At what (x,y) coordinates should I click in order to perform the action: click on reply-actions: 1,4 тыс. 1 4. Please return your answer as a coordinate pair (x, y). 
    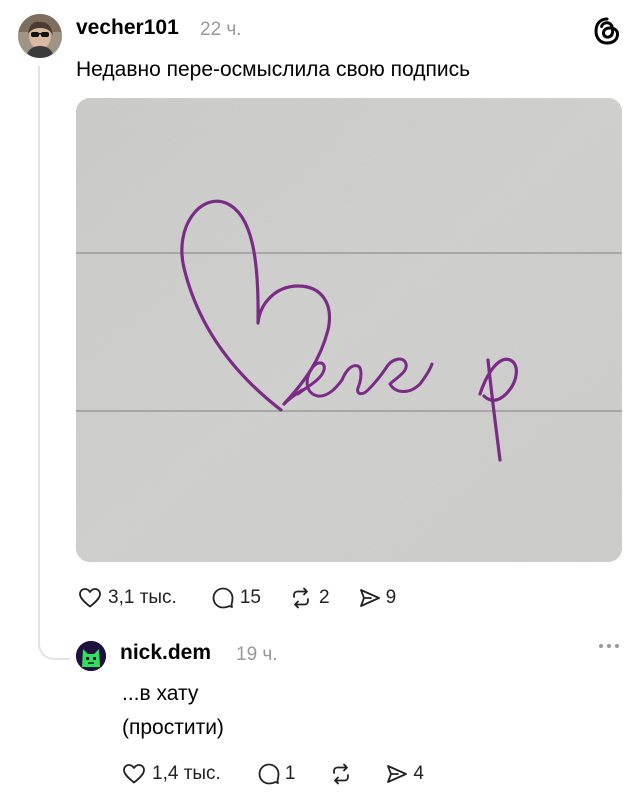
    Looking at the image, I should click on (273, 774).